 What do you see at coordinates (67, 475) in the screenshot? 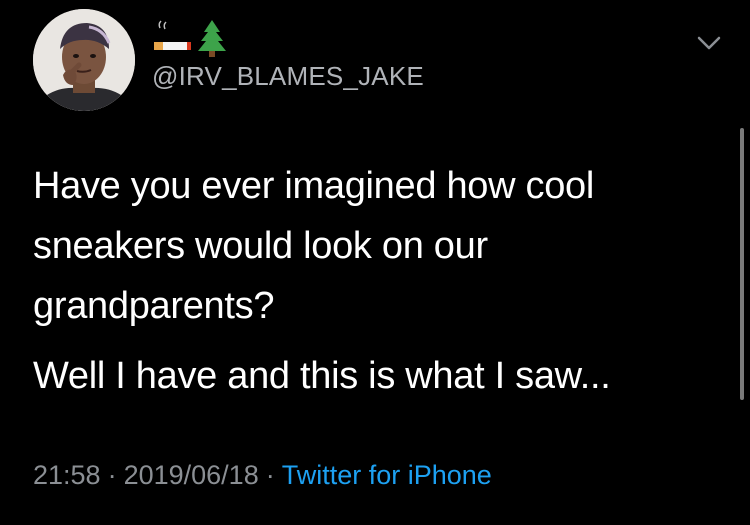
I see `tweet-time: 21:58` at bounding box center [67, 475].